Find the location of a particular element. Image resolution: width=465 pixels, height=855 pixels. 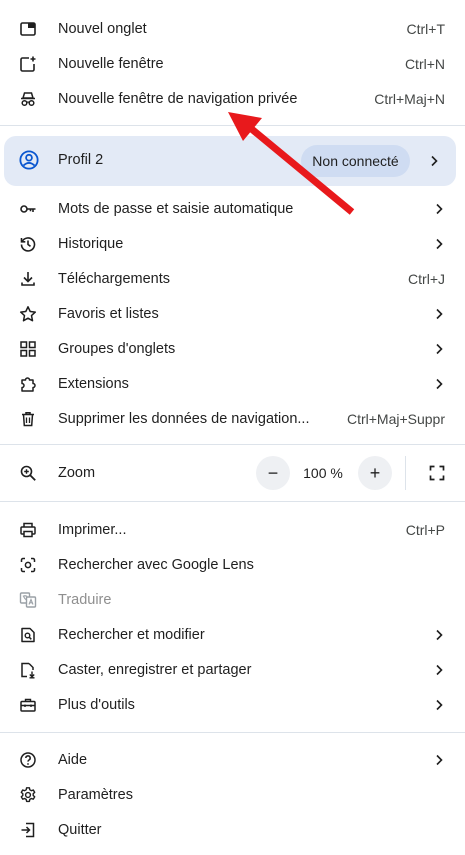

fullscreen-icon is located at coordinates (437, 473).